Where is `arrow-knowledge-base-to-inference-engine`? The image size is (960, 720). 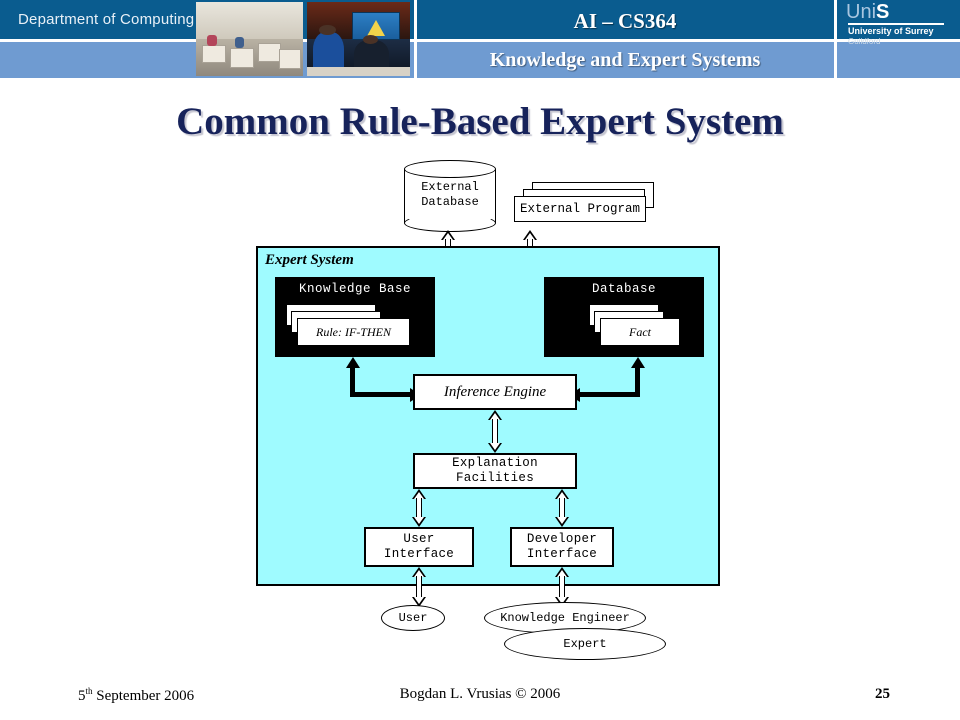
arrow-knowledge-base-to-inference-engine is located at coordinates (383, 379).